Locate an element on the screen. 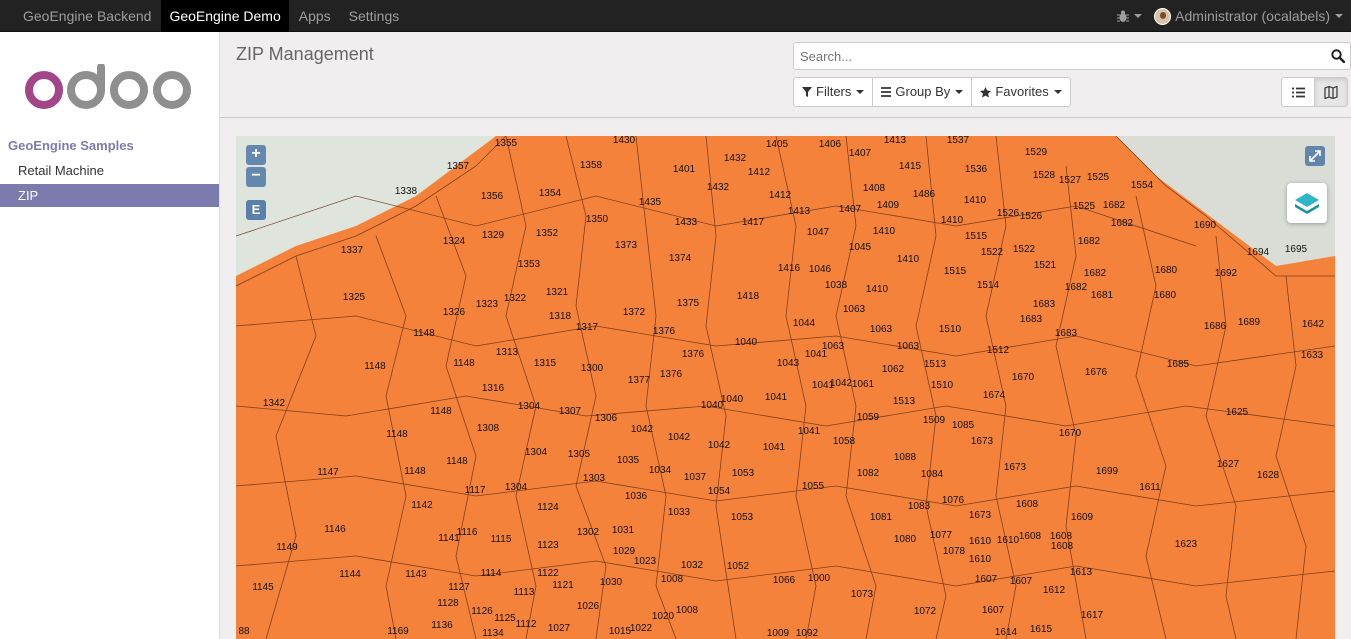 Image resolution: width=1351 pixels, height=639 pixels. list-view-button is located at coordinates (1298, 92).